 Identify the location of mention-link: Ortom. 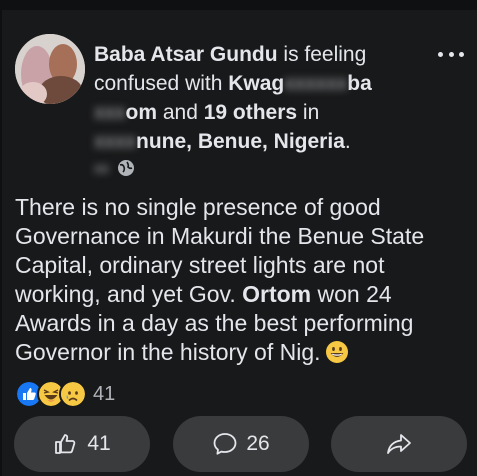
(276, 294).